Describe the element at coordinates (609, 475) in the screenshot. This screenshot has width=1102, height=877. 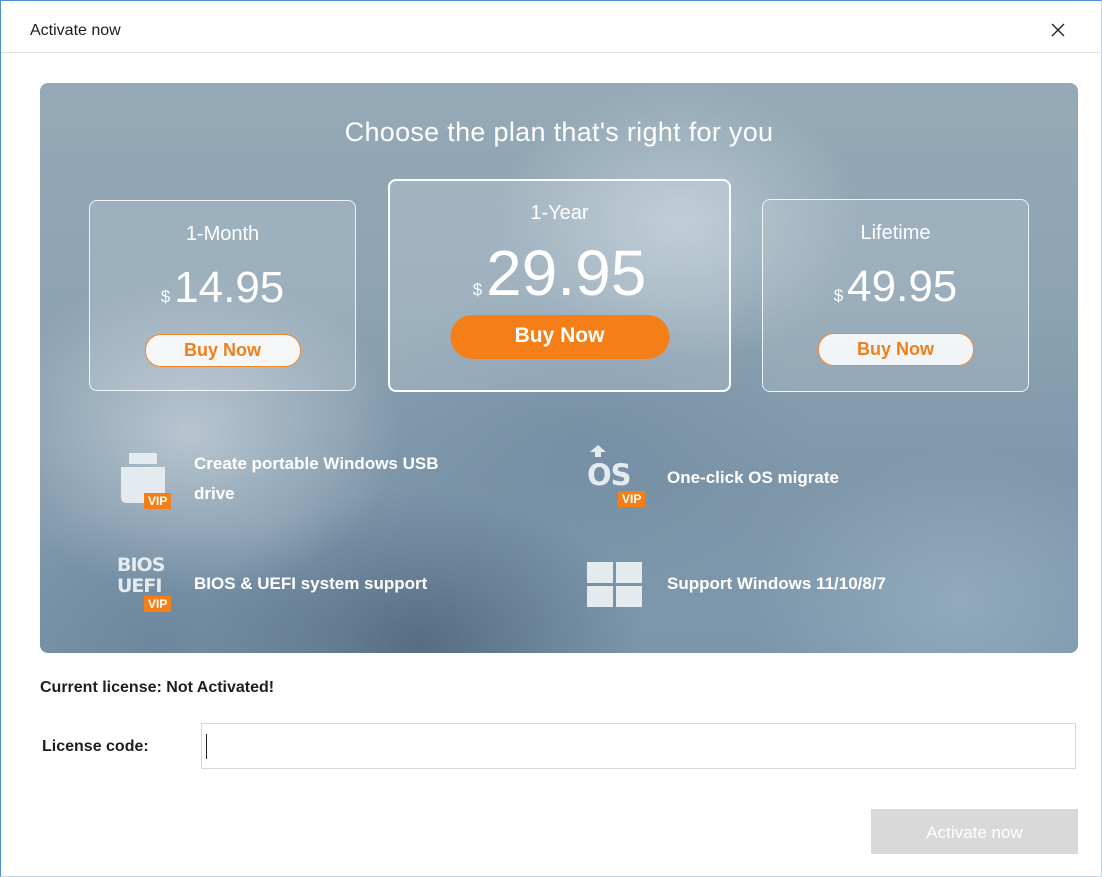
I see `os-icon-text: OS` at that location.